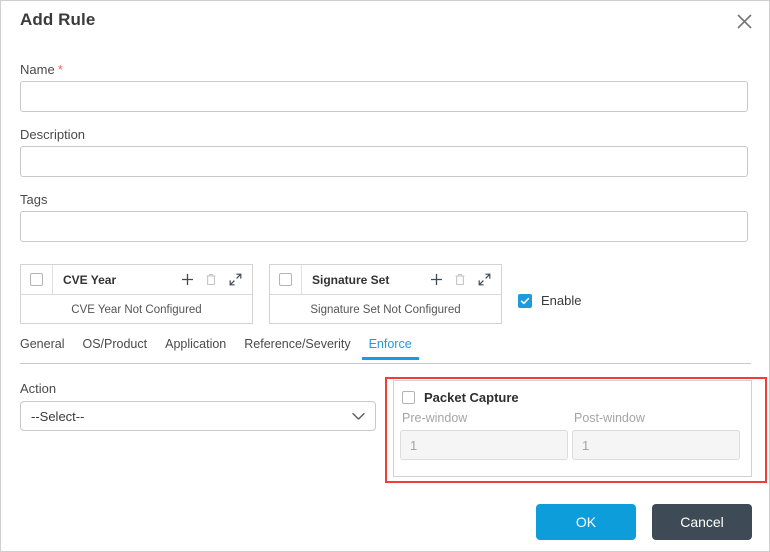 This screenshot has height=552, width=770. I want to click on name-label-text: Name, so click(37, 69).